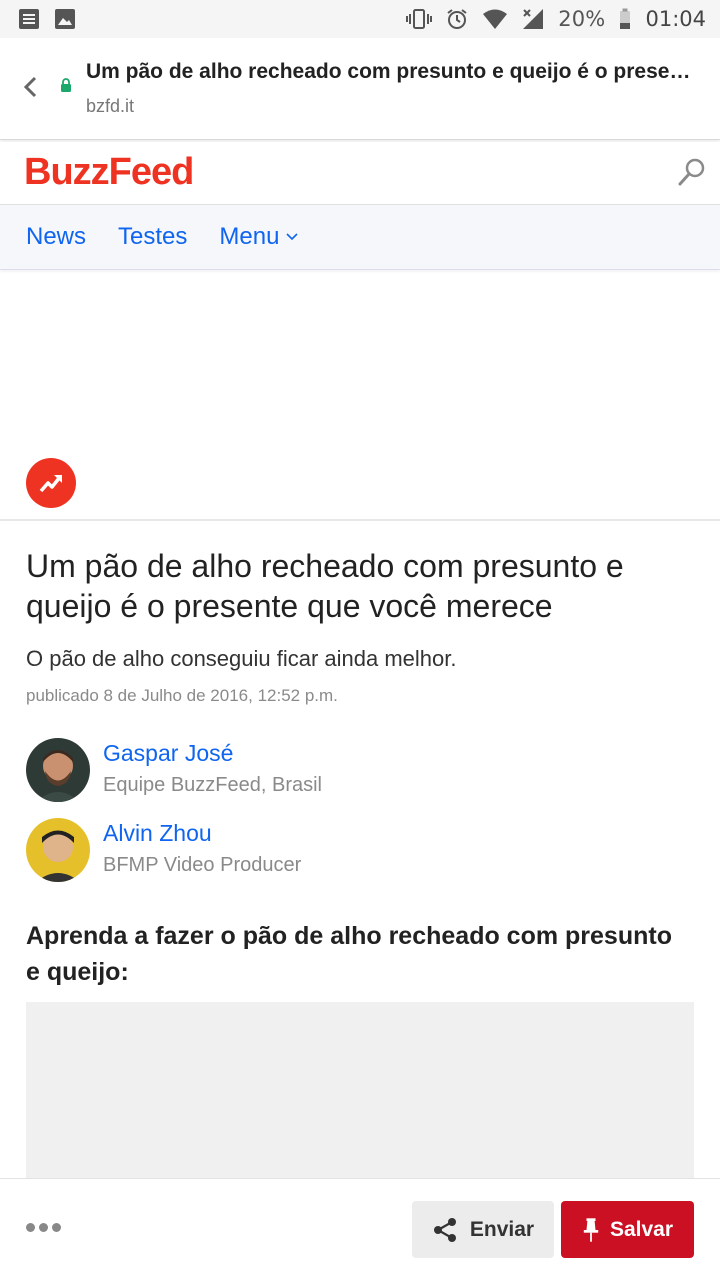 The height and width of the screenshot is (1280, 720). I want to click on lock-icon, so click(66, 85).